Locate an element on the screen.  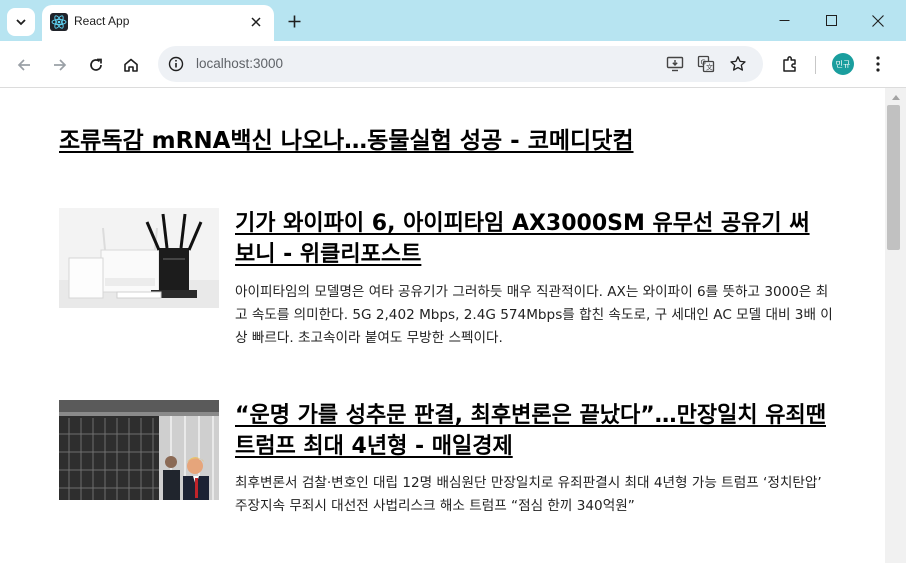
arrow-right-icon is located at coordinates (60, 65).